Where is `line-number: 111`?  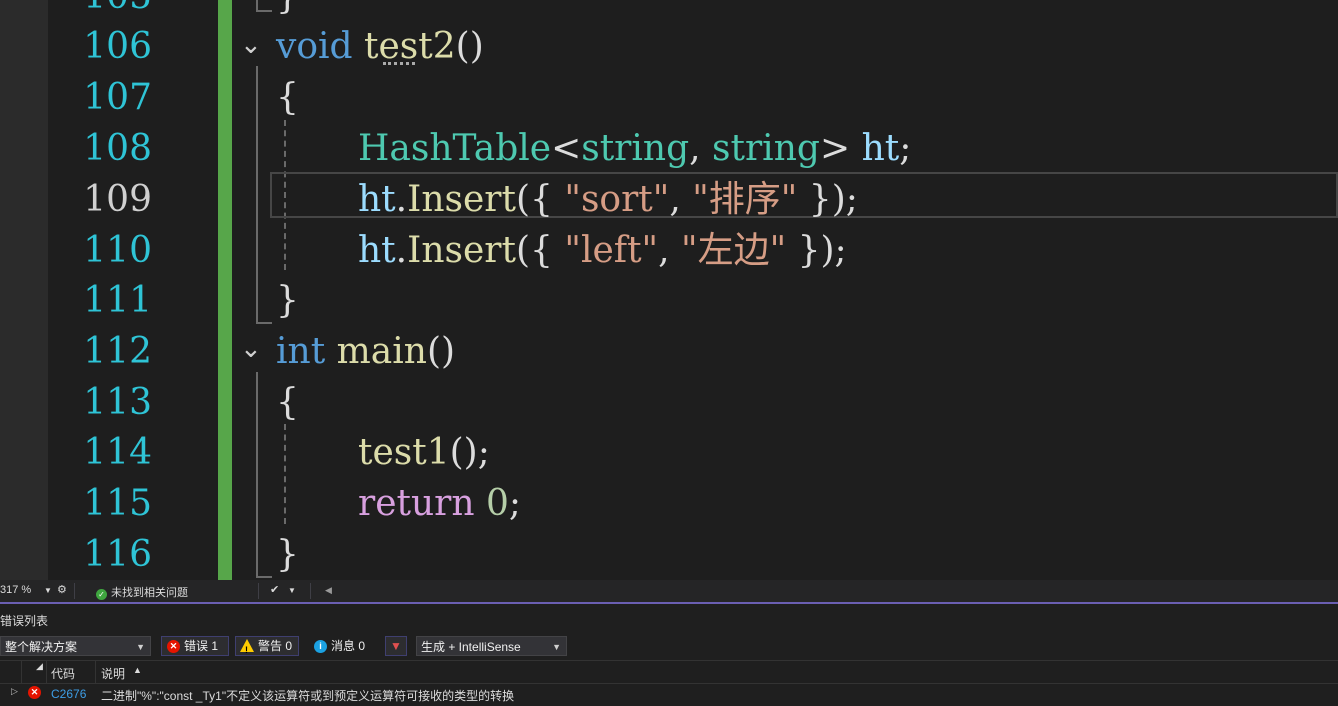
line-number: 111 is located at coordinates (117, 300).